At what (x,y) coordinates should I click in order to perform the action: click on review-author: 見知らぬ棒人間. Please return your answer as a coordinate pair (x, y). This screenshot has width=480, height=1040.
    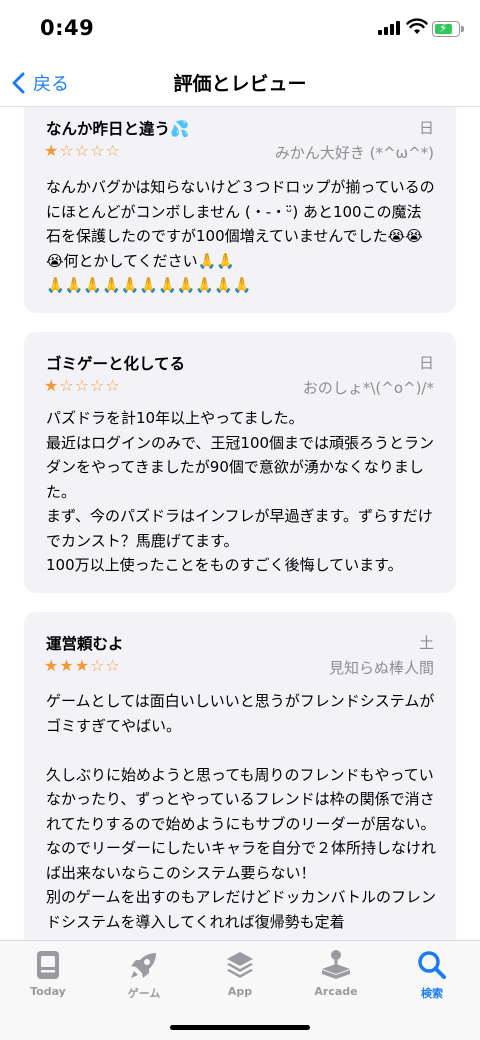
    Looking at the image, I should click on (381, 668).